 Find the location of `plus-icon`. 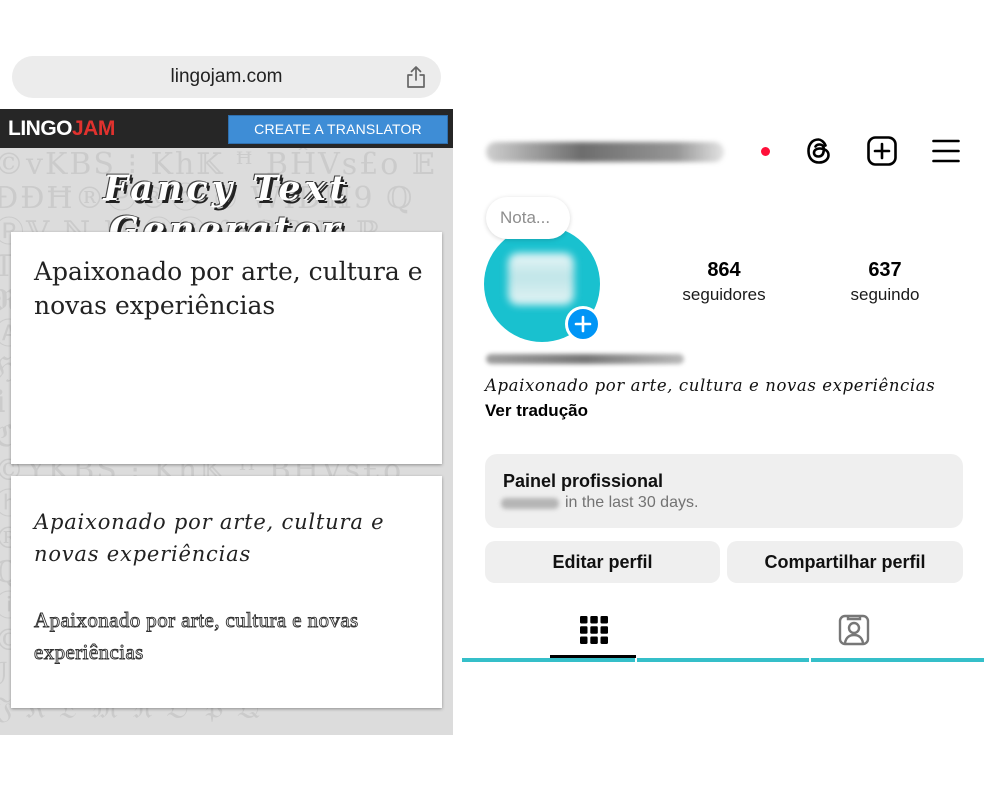

plus-icon is located at coordinates (583, 324).